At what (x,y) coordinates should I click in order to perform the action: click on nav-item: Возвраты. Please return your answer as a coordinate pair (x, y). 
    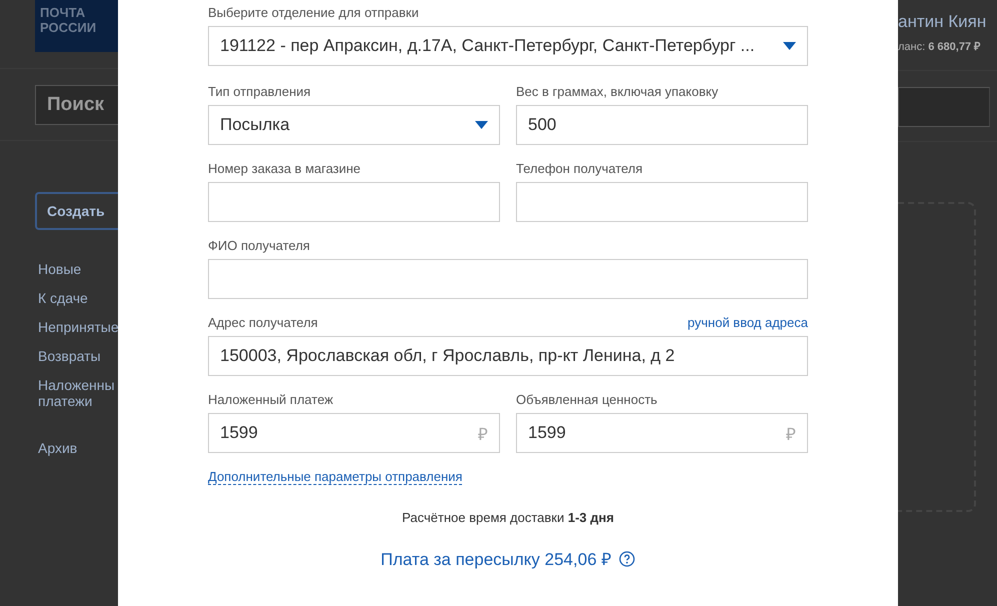
    Looking at the image, I should click on (77, 356).